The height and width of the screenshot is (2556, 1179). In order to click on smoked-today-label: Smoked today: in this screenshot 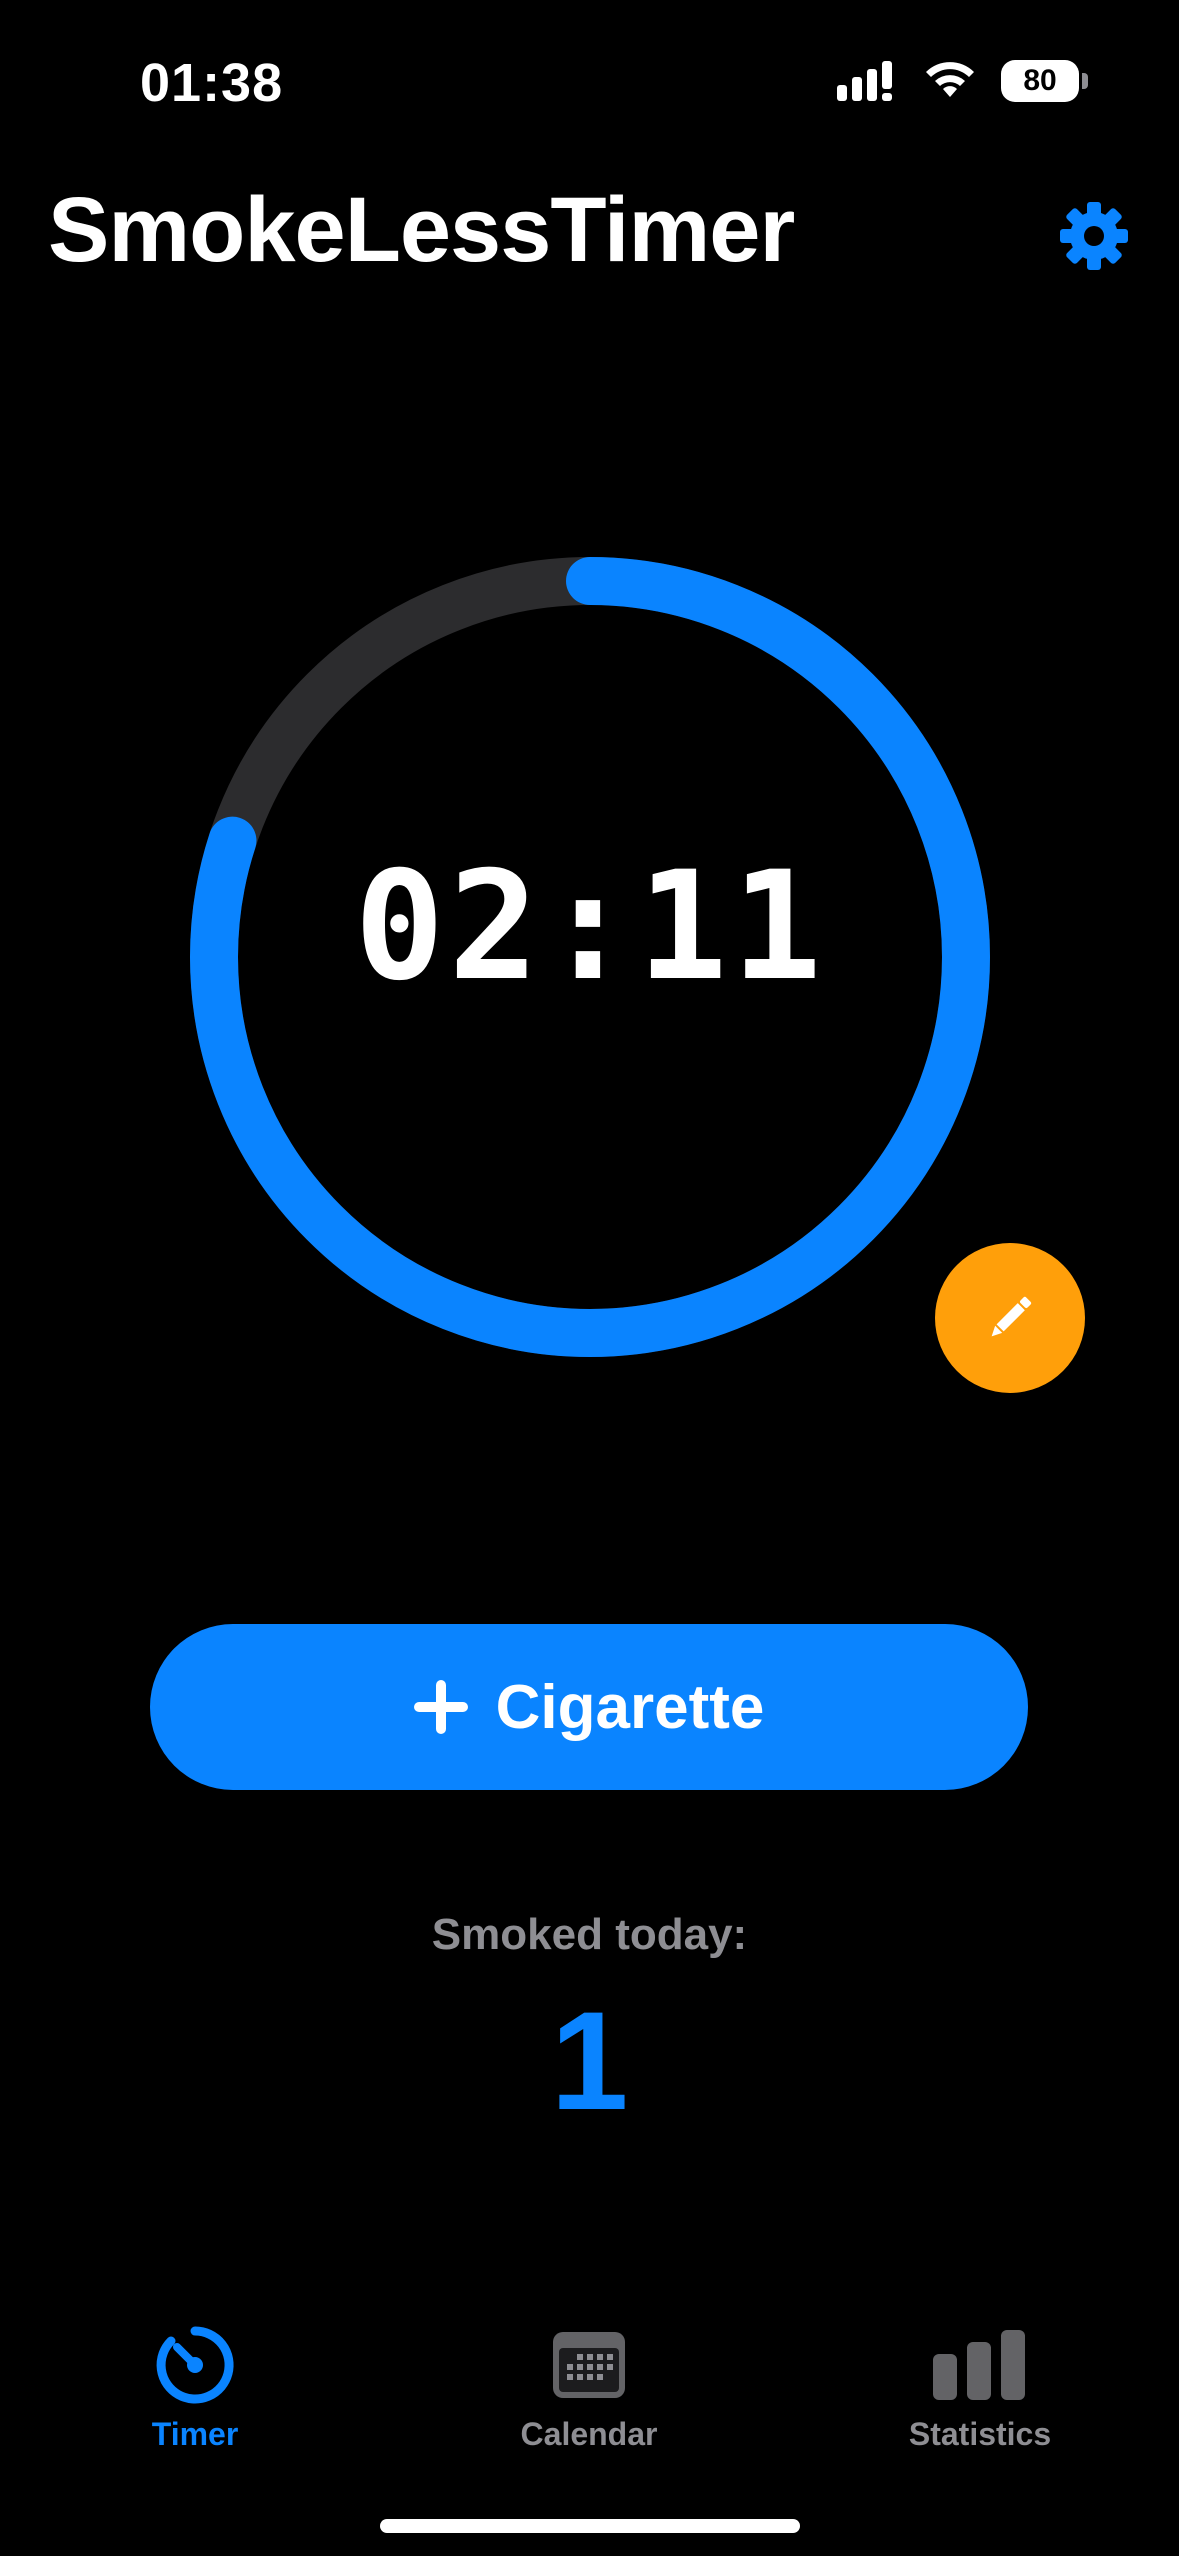, I will do `click(589, 1934)`.